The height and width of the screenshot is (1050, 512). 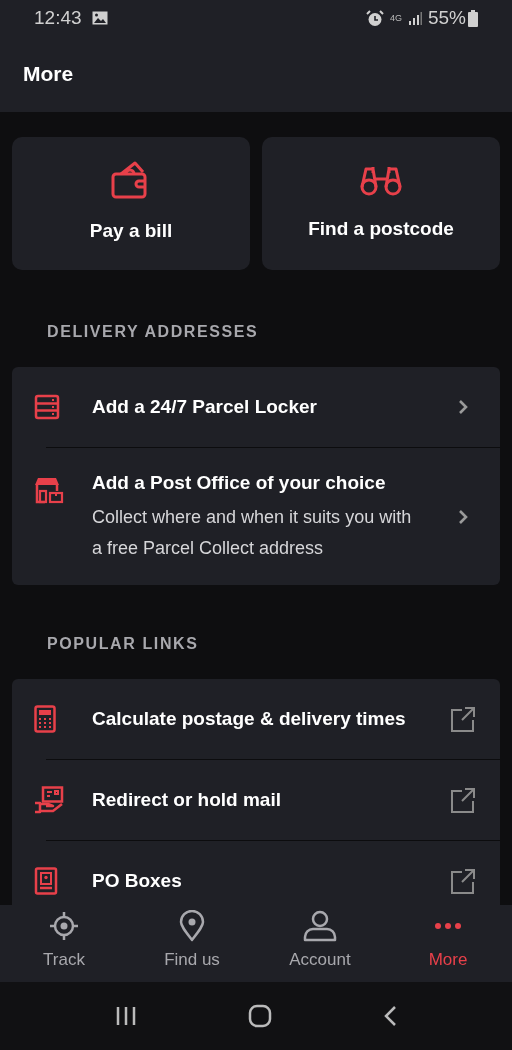 I want to click on section-heading: POPULAR LINKS, so click(x=123, y=644).